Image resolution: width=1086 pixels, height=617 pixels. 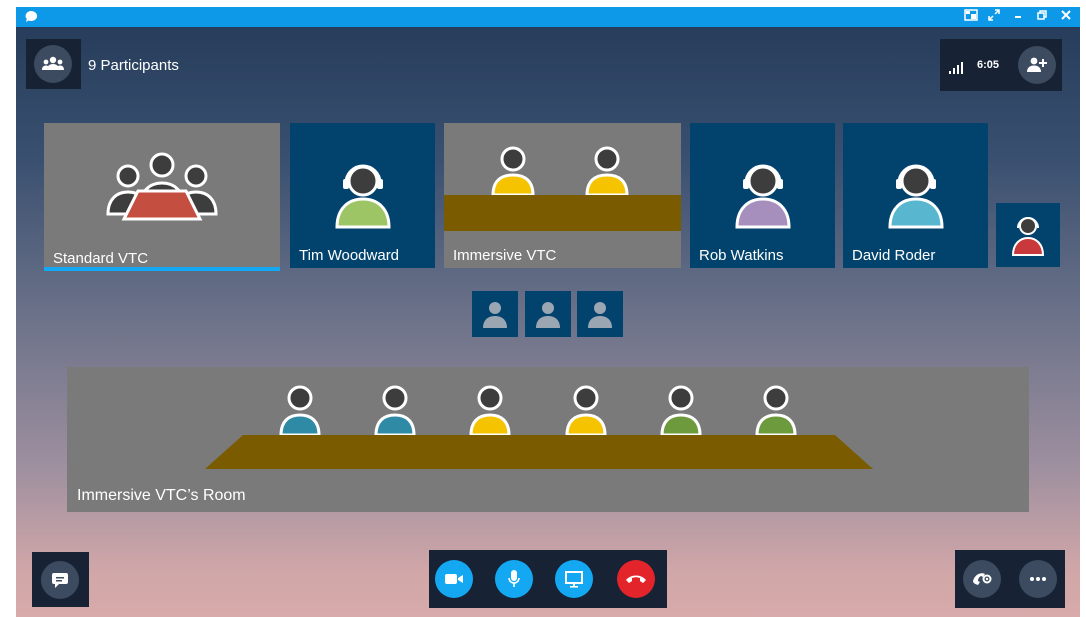 I want to click on participant-name: Tim Woodward, so click(x=349, y=255).